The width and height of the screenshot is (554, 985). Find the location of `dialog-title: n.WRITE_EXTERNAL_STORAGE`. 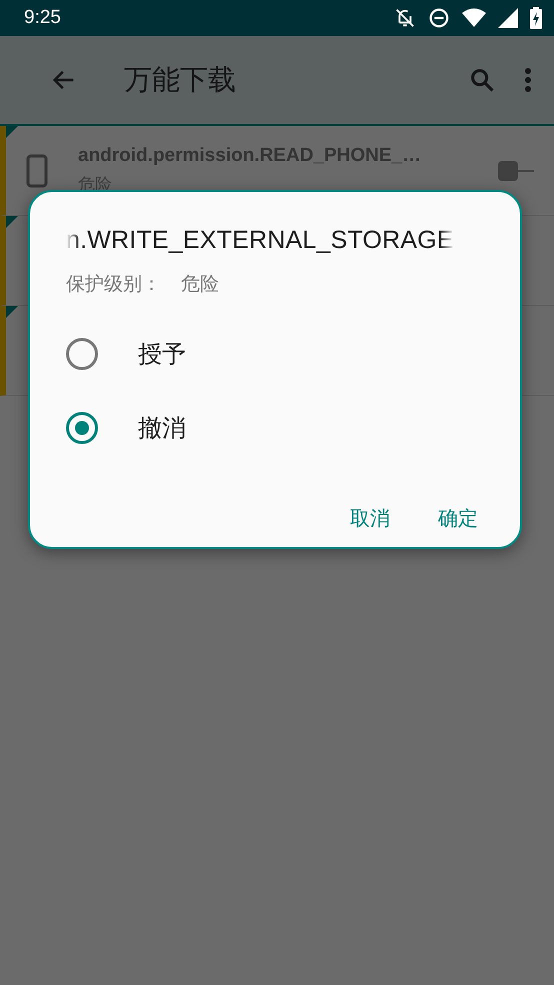

dialog-title: n.WRITE_EXTERNAL_STORAGE is located at coordinates (260, 240).